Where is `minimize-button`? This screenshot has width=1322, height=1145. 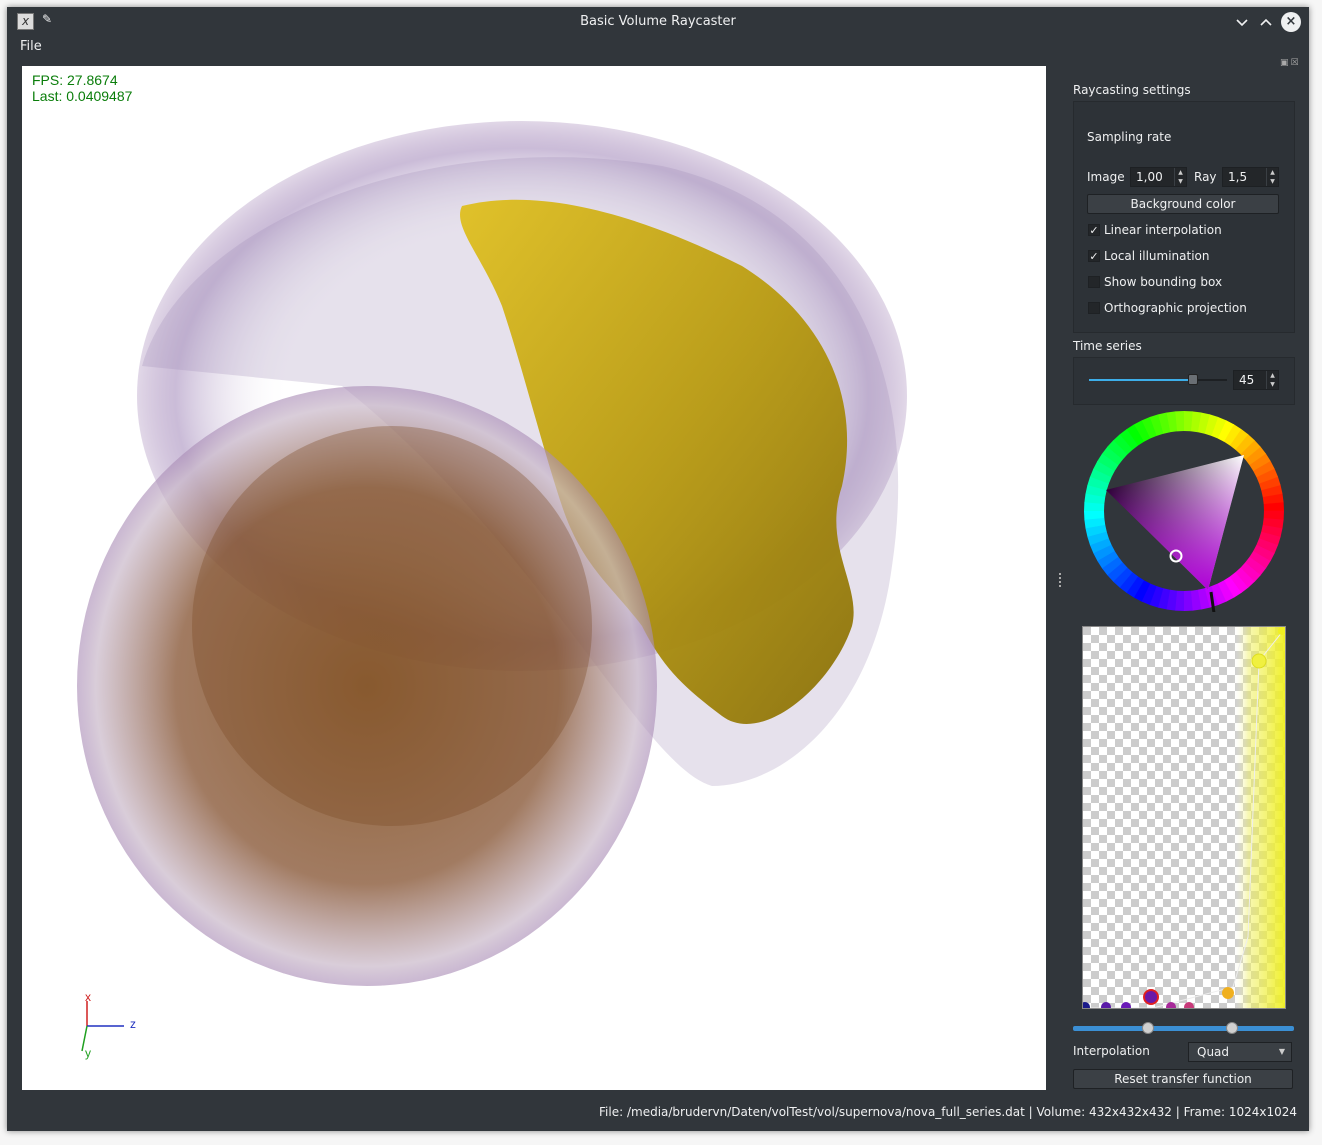
minimize-button is located at coordinates (1242, 22).